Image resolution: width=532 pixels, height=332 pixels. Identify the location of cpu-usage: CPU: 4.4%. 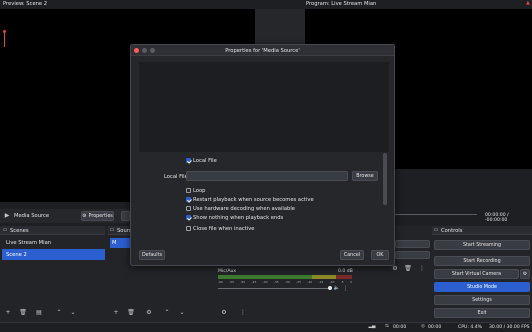
(470, 327).